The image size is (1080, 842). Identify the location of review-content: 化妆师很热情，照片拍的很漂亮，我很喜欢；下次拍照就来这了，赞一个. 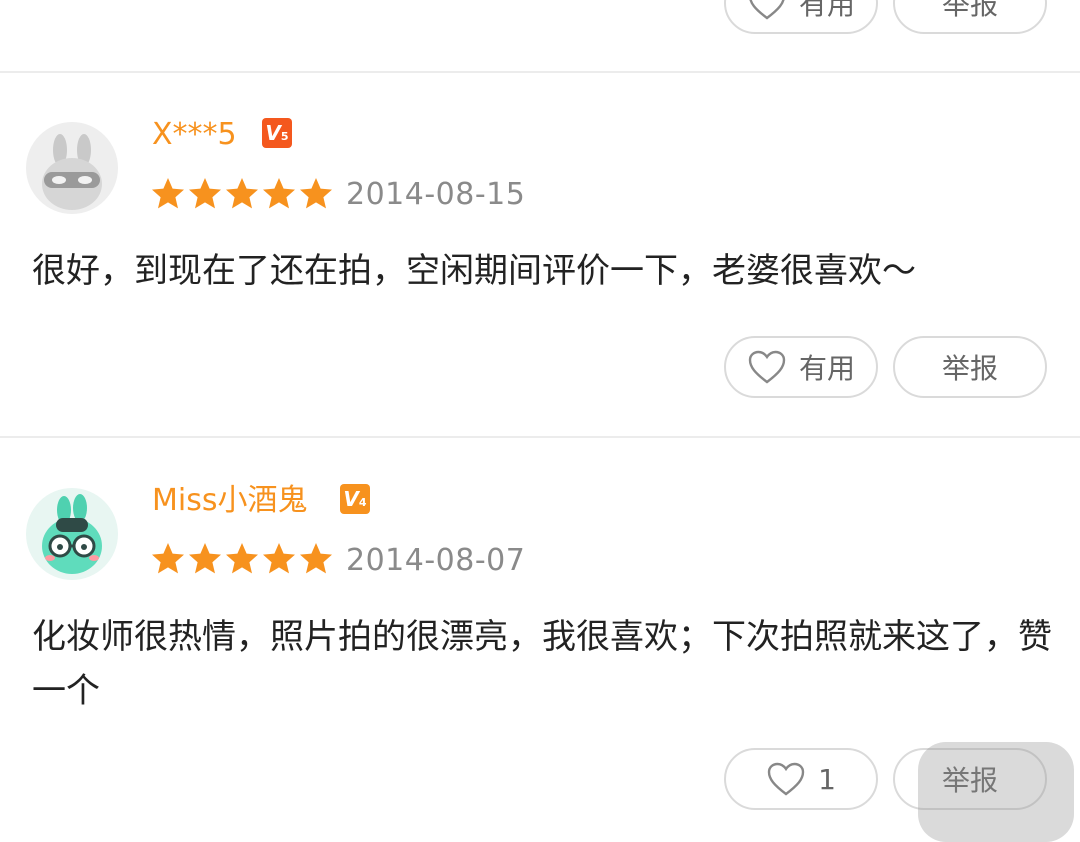
(542, 664).